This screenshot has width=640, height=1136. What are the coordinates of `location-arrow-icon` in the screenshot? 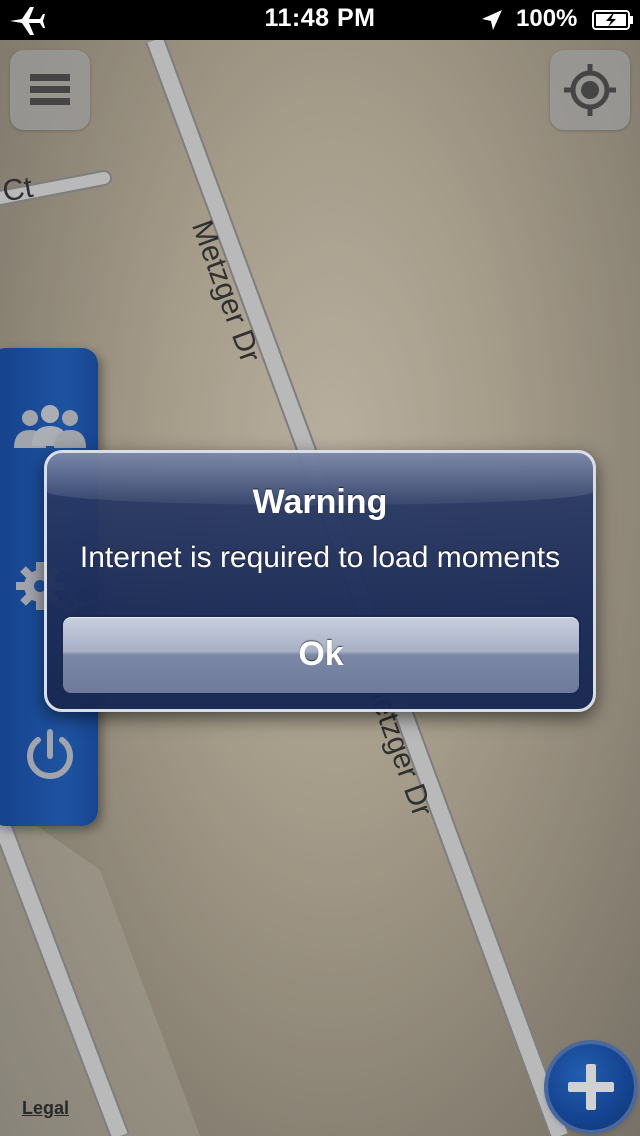 It's located at (492, 20).